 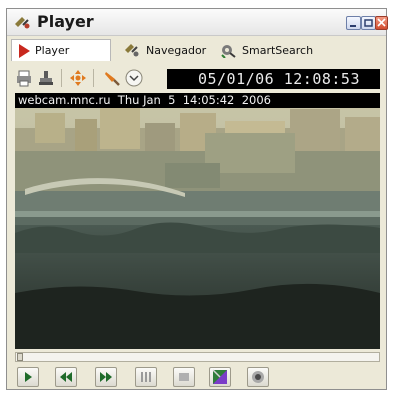 What do you see at coordinates (24, 78) in the screenshot?
I see `print-icon` at bounding box center [24, 78].